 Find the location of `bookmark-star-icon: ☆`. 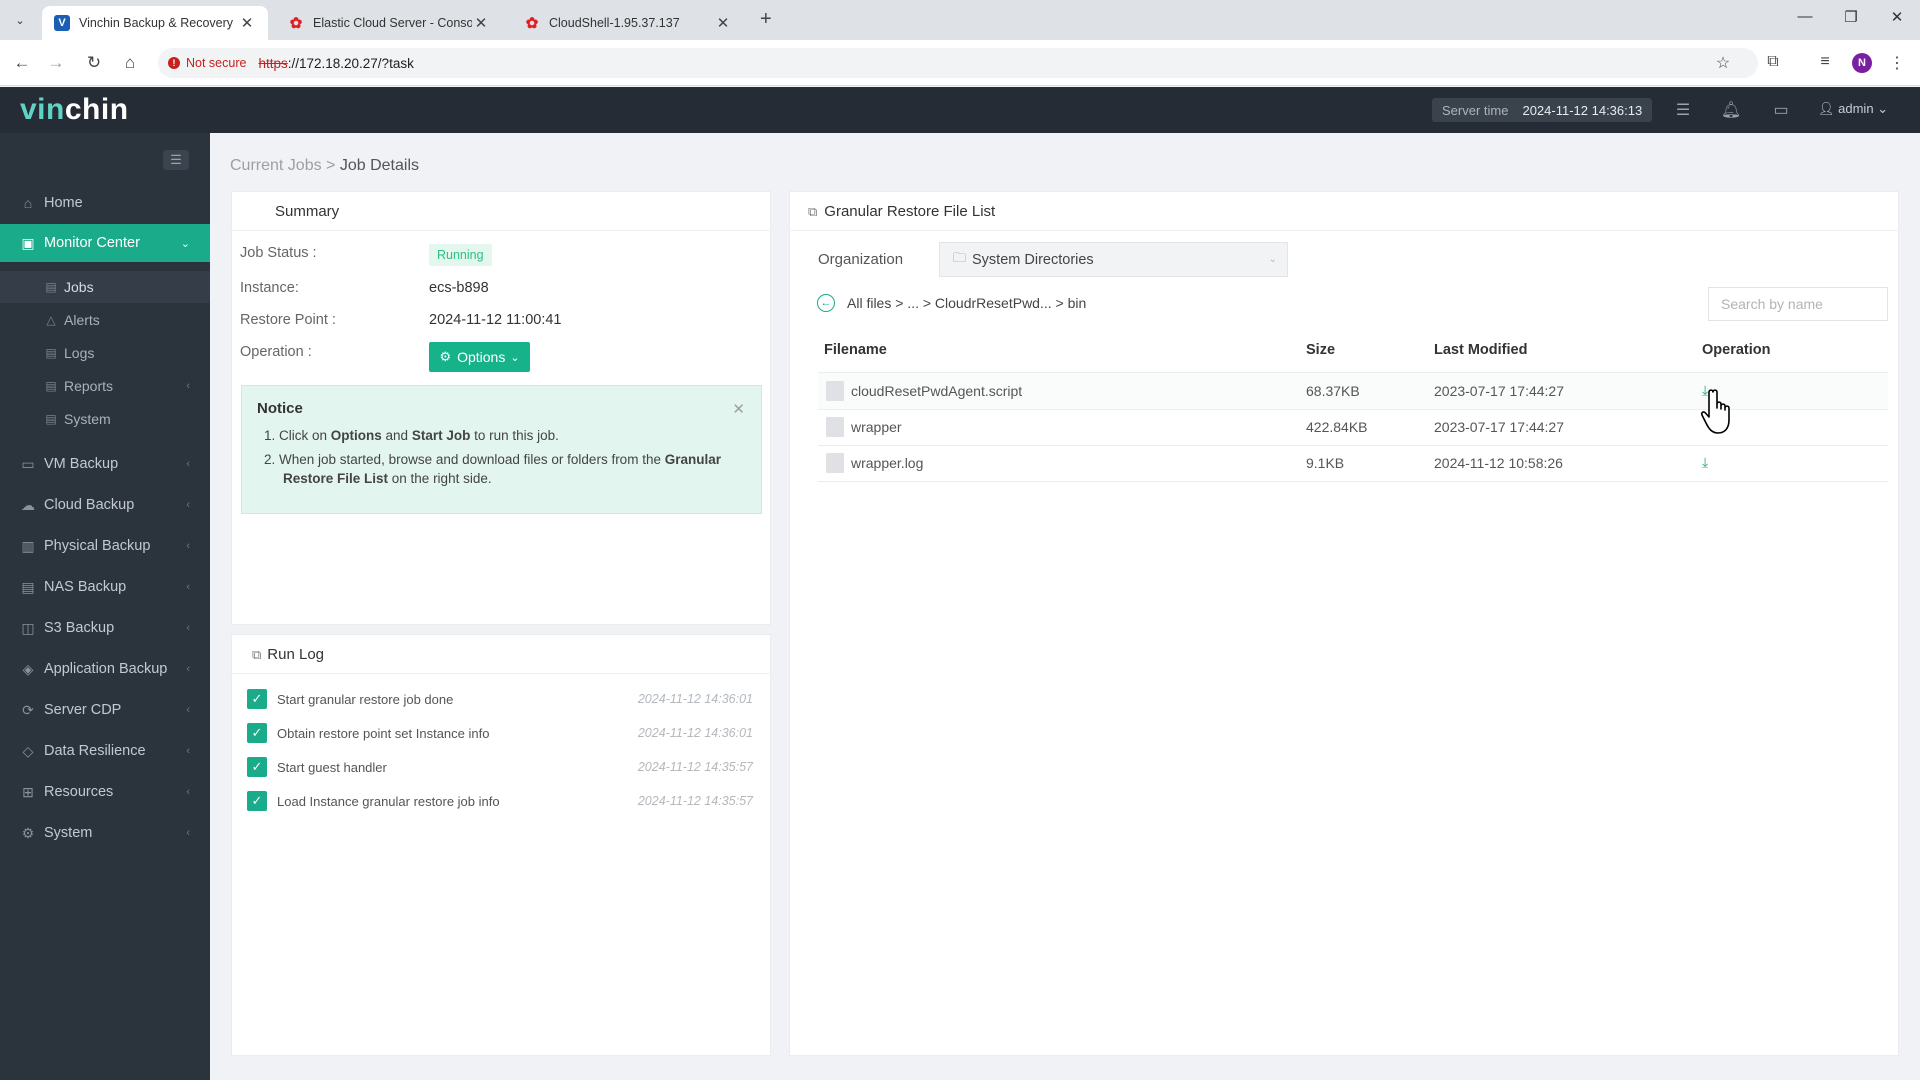

bookmark-star-icon: ☆ is located at coordinates (1723, 63).